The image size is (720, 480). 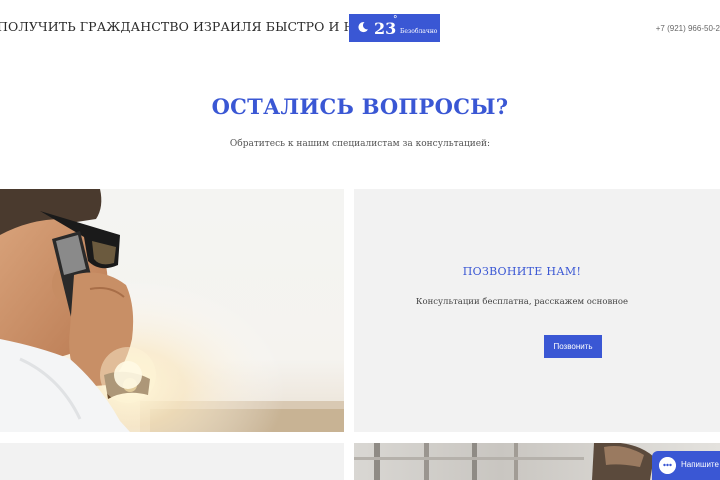 I want to click on moon-icon, so click(x=363, y=27).